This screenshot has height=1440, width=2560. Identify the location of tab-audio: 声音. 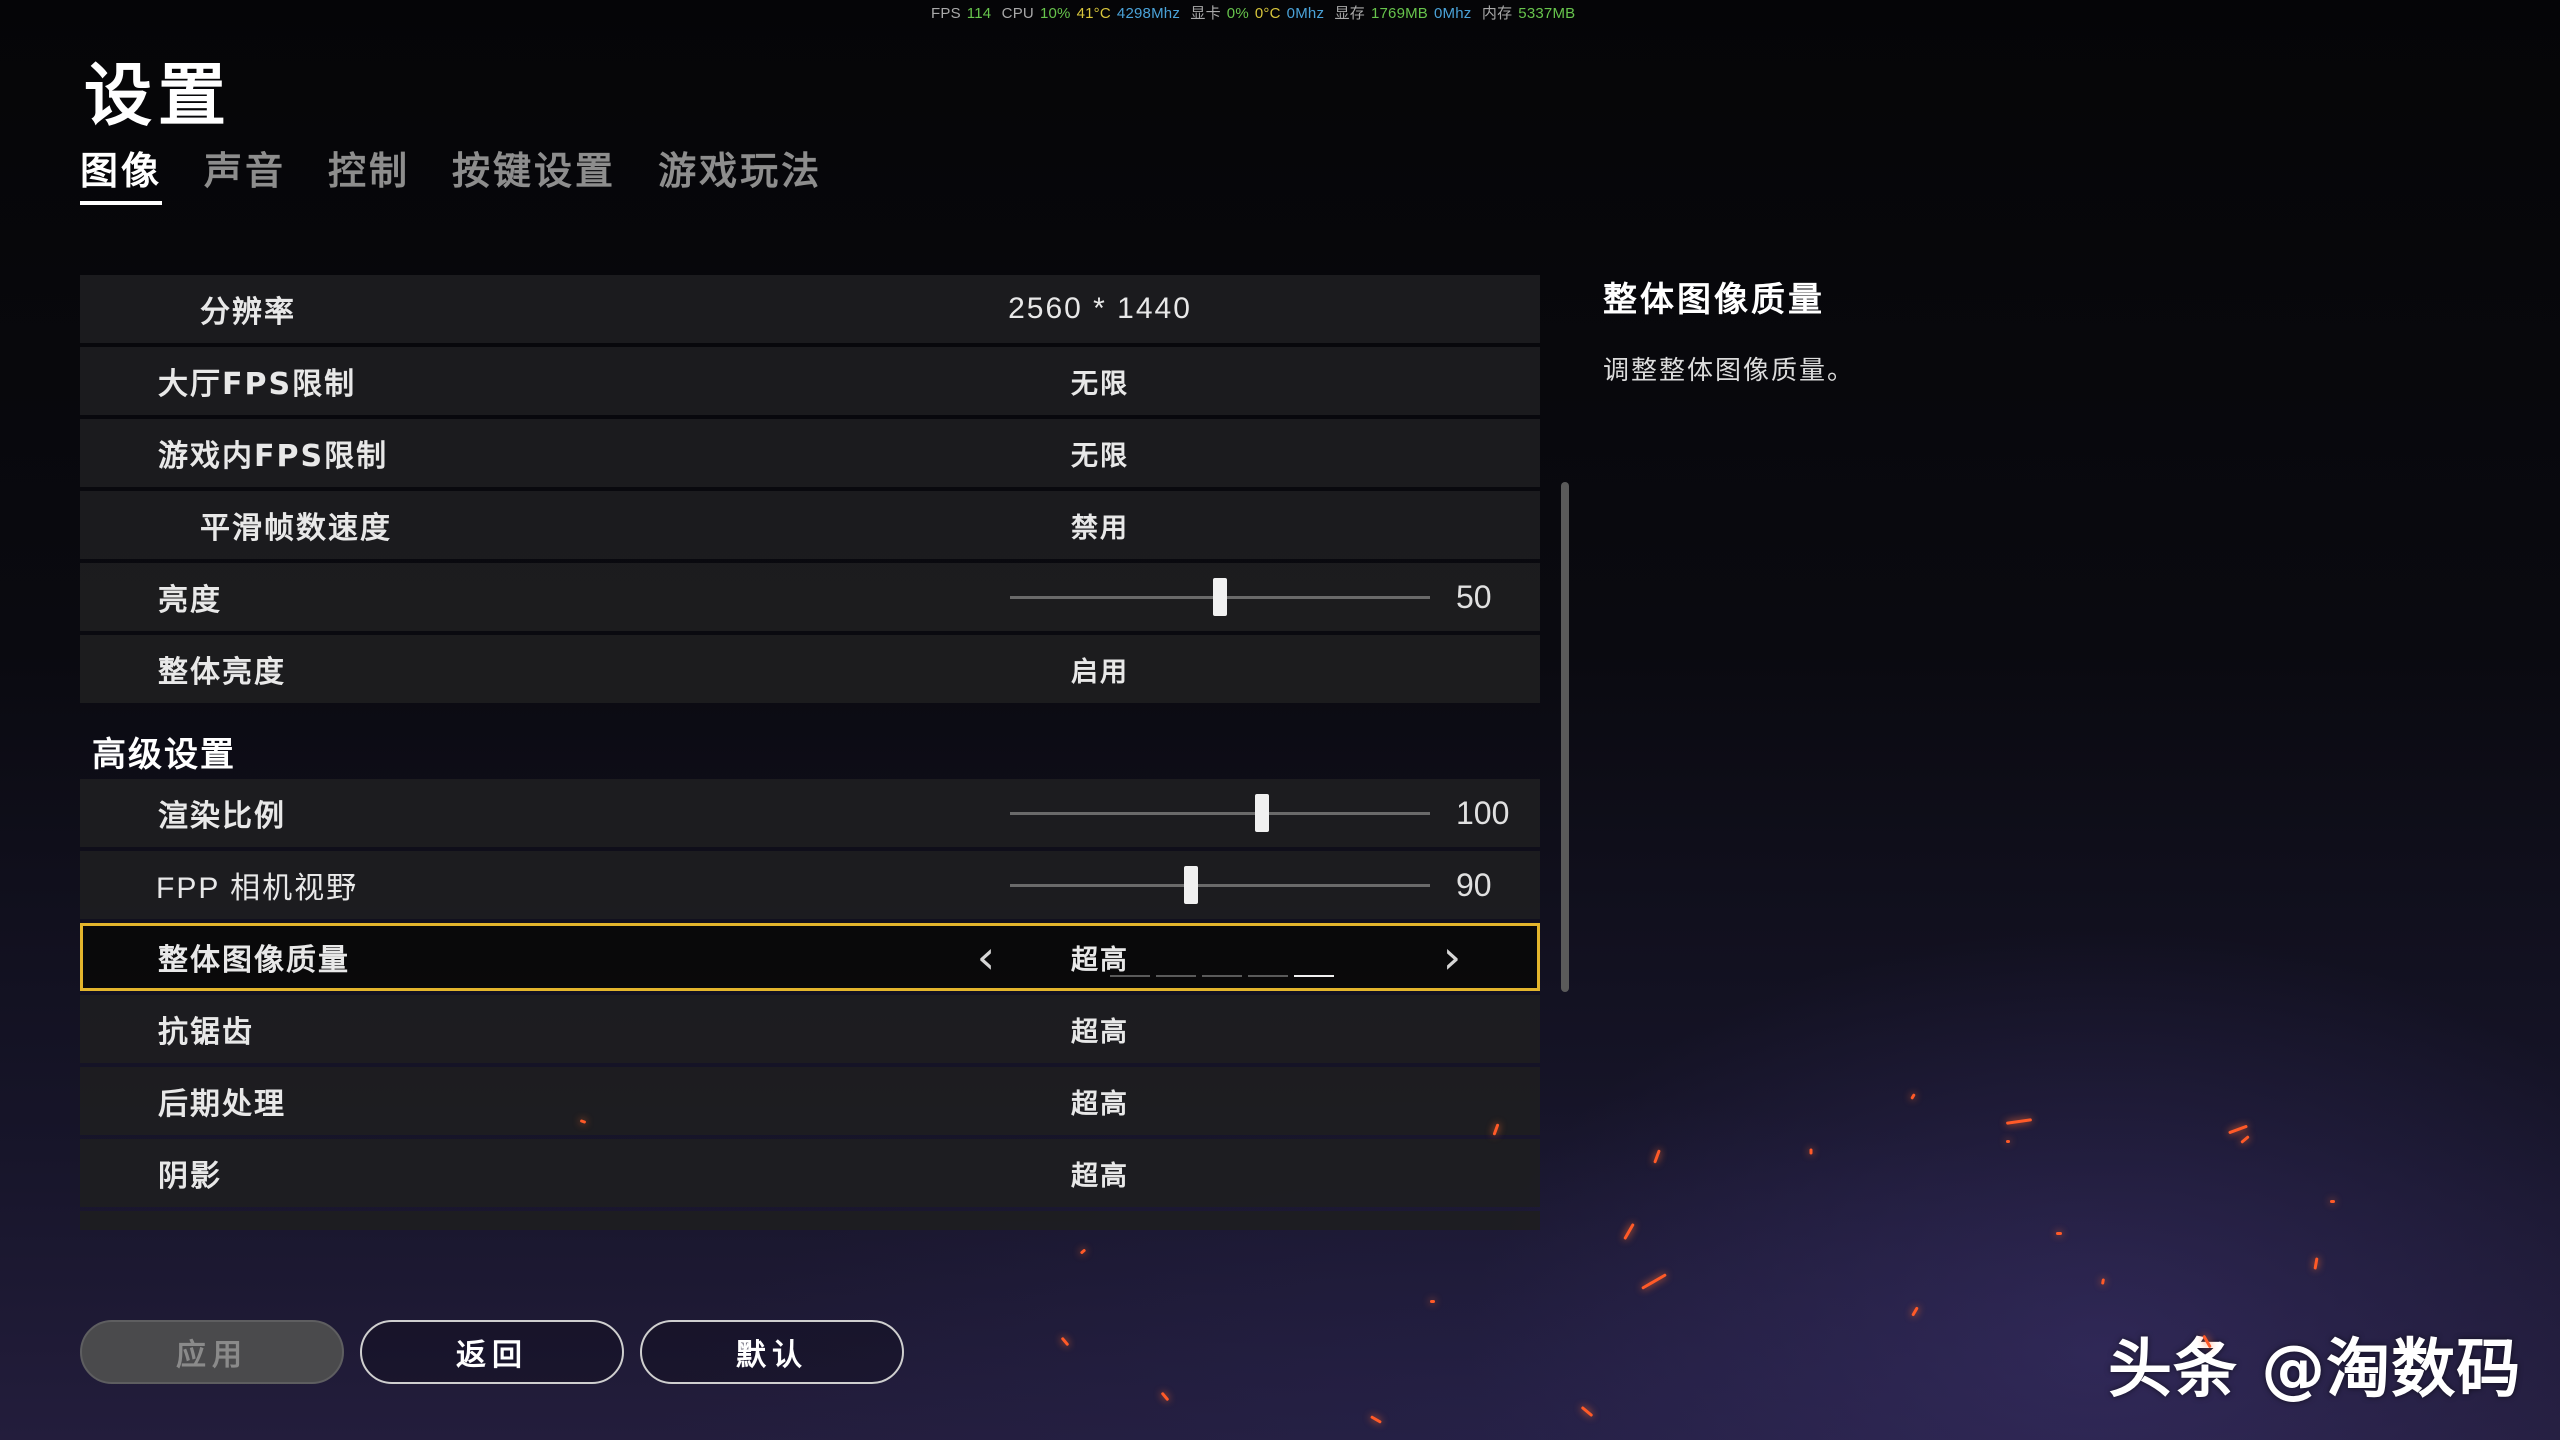
(245, 172).